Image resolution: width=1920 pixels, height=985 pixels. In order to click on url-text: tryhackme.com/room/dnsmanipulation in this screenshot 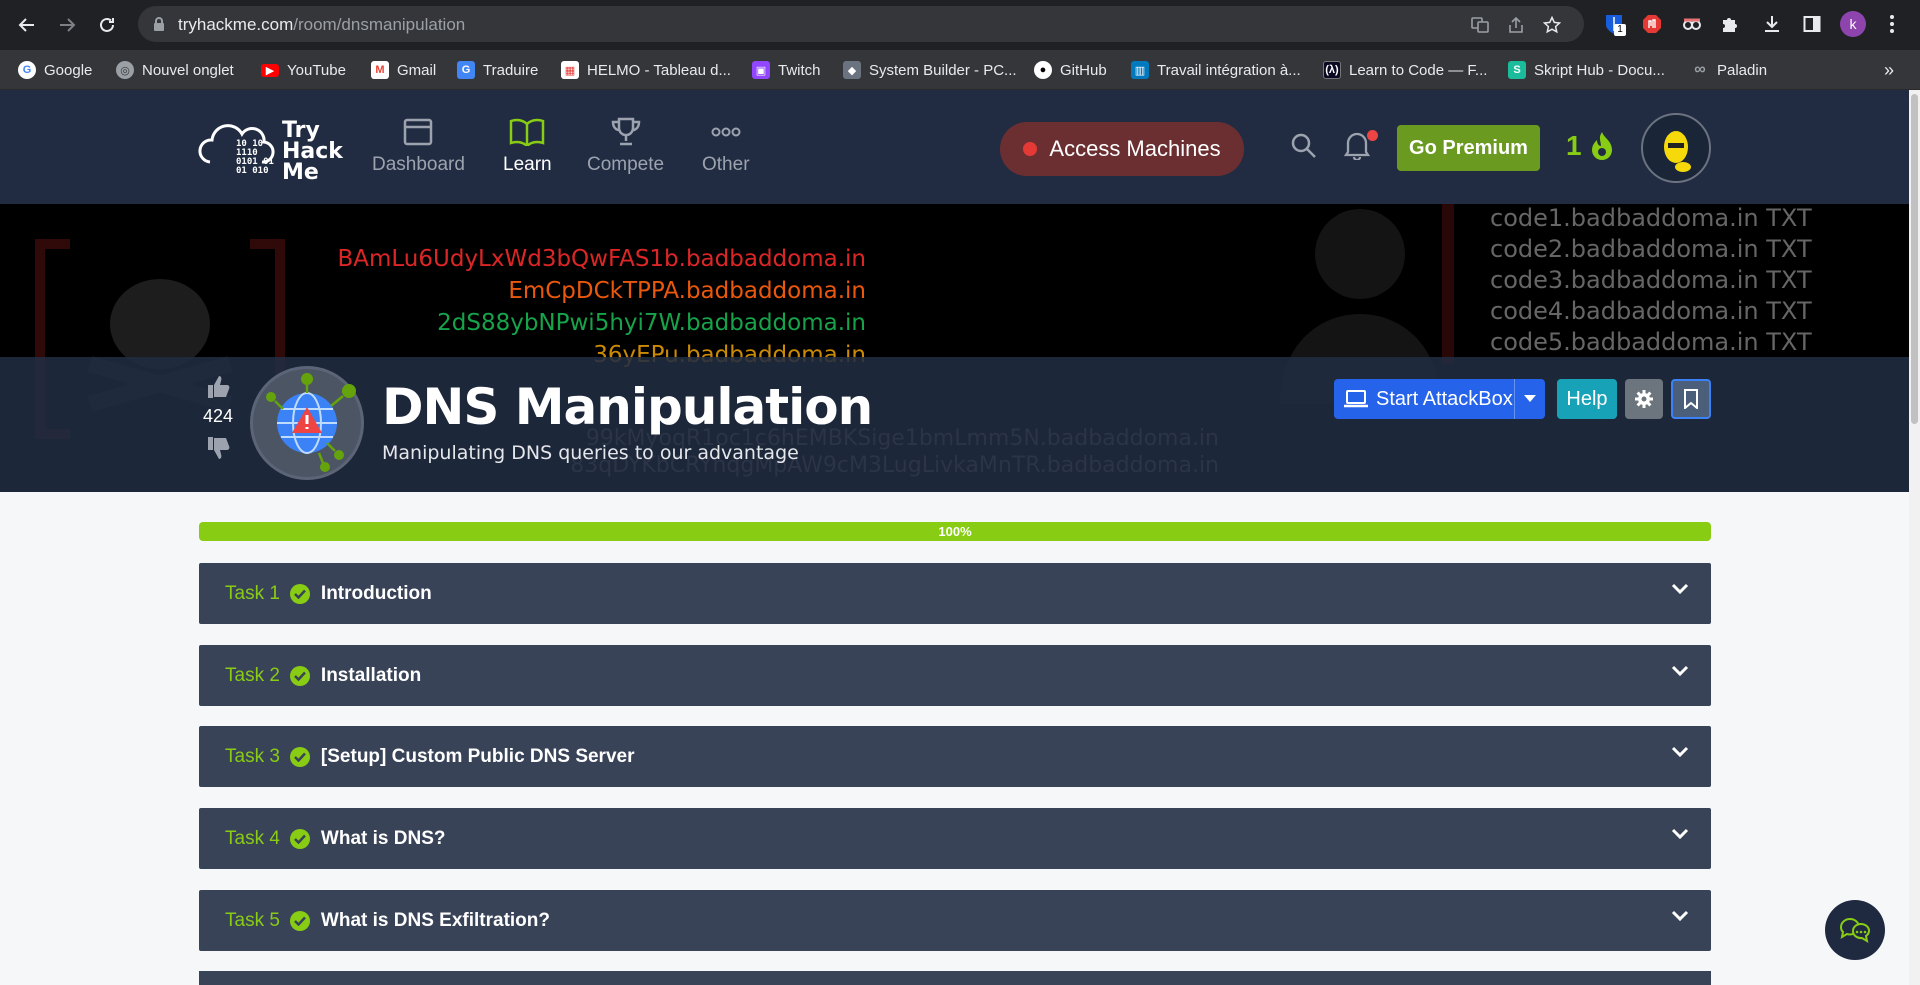, I will do `click(321, 25)`.